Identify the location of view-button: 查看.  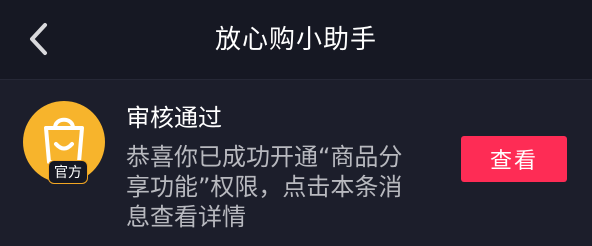
(514, 159).